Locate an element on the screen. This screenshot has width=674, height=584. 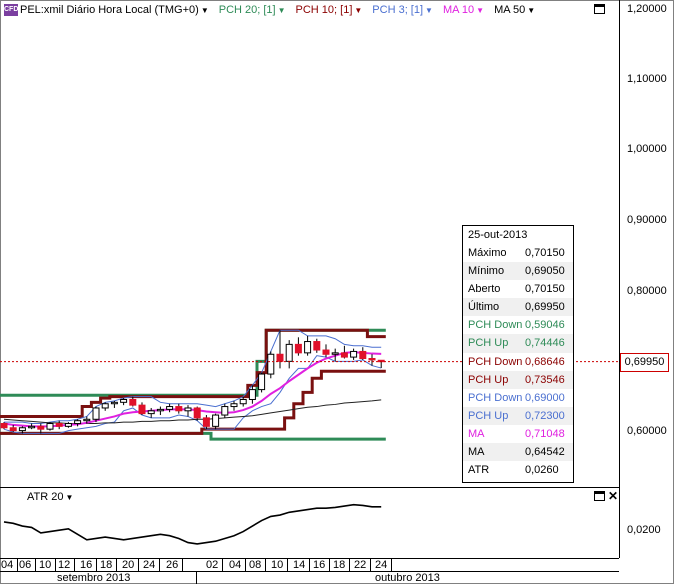
info-value: 0,71048 is located at coordinates (545, 433).